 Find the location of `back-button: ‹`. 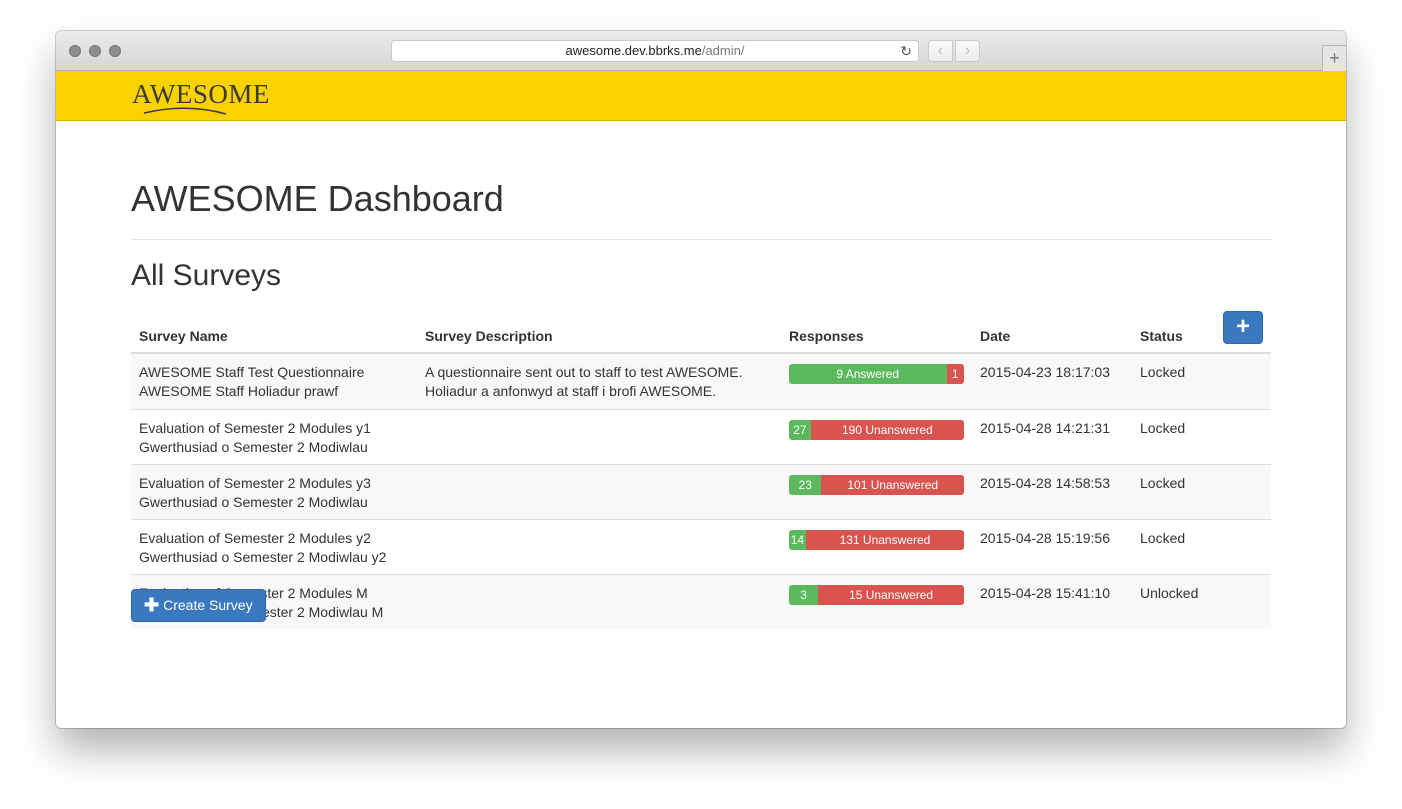

back-button: ‹ is located at coordinates (940, 51).